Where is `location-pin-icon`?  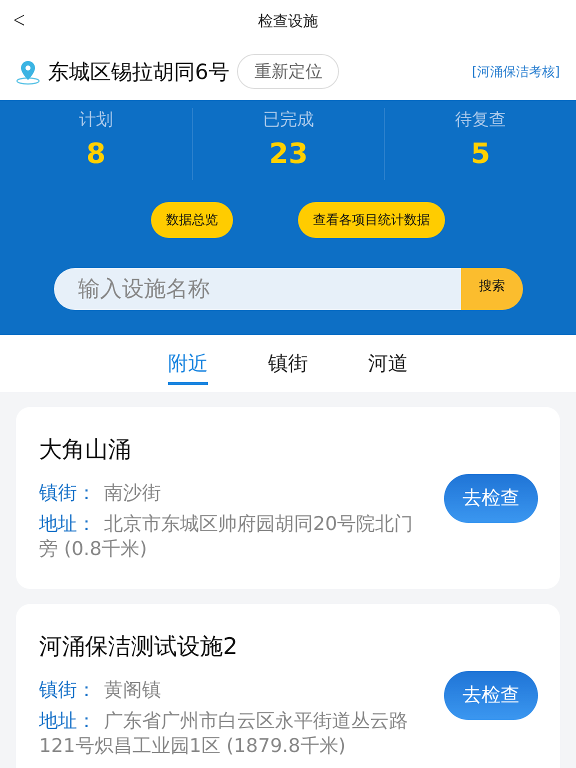
location-pin-icon is located at coordinates (28, 71).